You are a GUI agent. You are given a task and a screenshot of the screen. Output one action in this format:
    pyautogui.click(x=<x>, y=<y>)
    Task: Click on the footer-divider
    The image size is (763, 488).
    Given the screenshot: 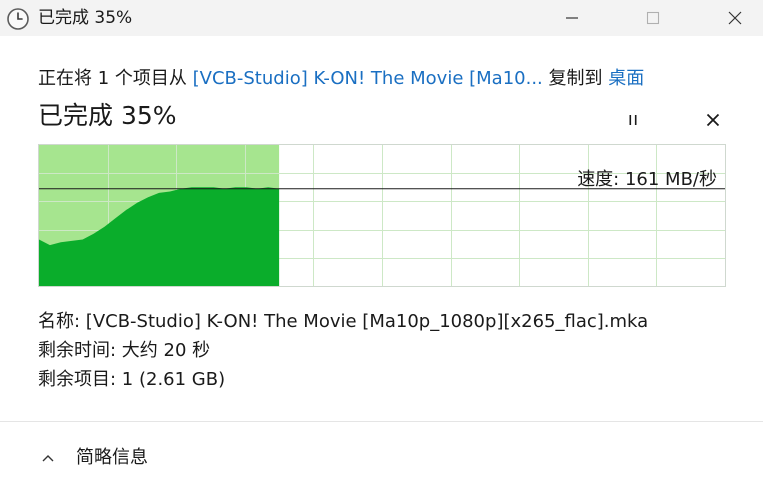 What is the action you would take?
    pyautogui.click(x=381, y=421)
    